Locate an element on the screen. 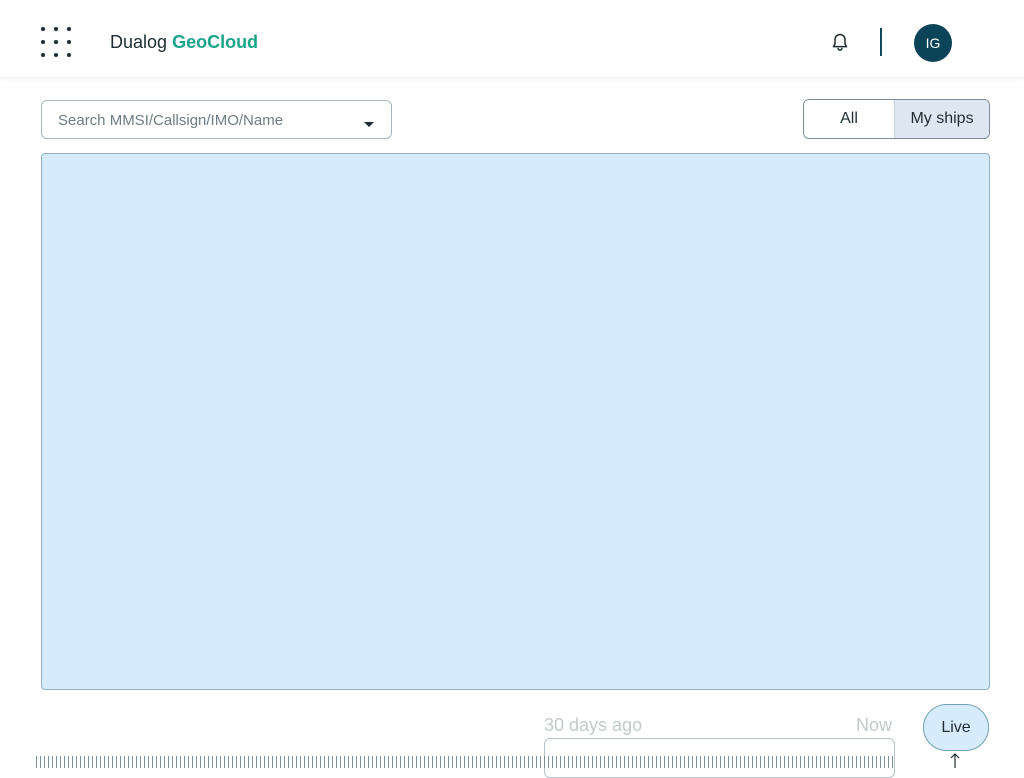 The width and height of the screenshot is (1024, 778). arrow-up-icon is located at coordinates (955, 760).